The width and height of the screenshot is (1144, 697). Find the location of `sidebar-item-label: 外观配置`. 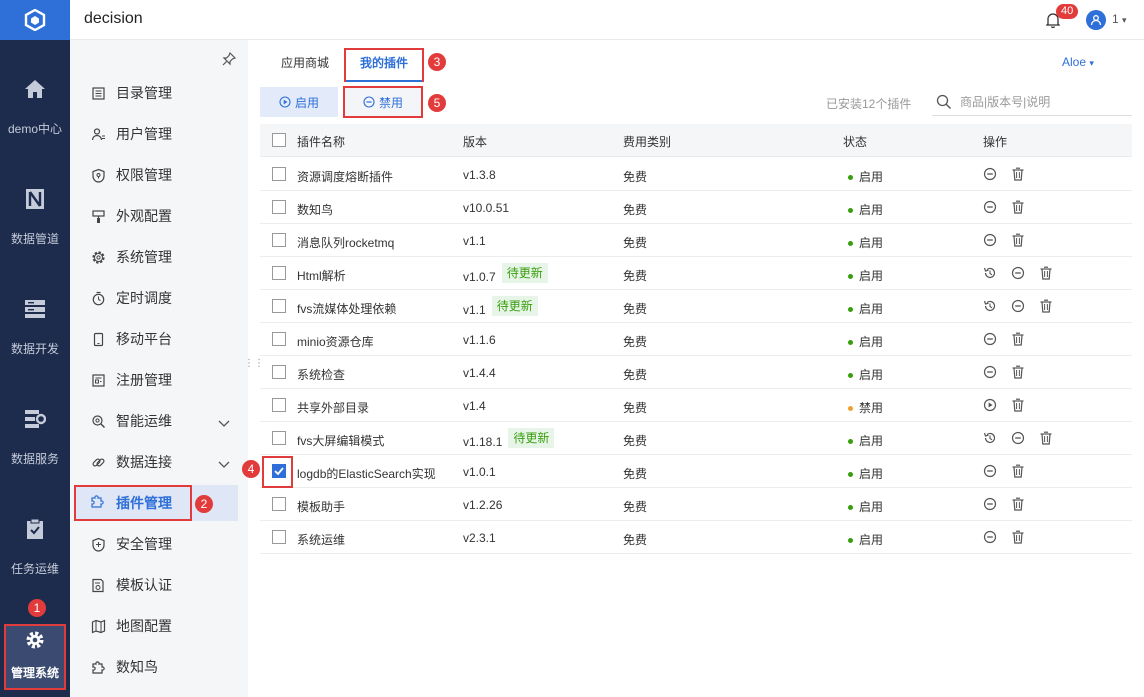

sidebar-item-label: 外观配置 is located at coordinates (144, 216).